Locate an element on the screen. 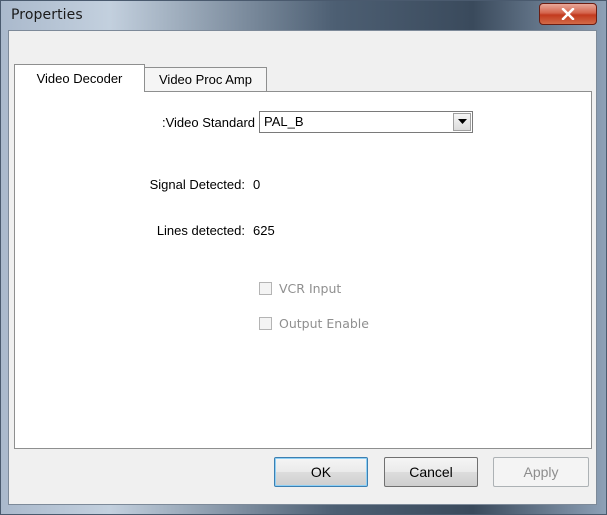 The image size is (607, 515). video-standard-label: :Video Standard is located at coordinates (208, 122).